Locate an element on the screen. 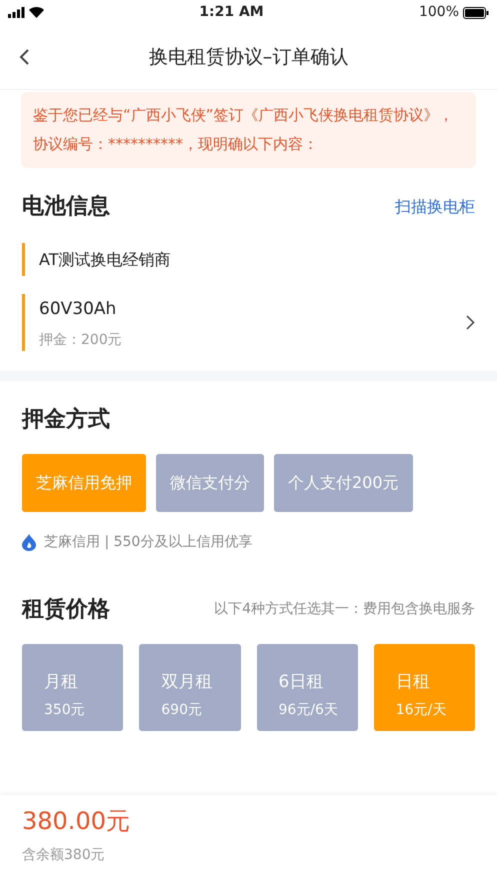  deposit-option: 微信支付分 is located at coordinates (210, 483).